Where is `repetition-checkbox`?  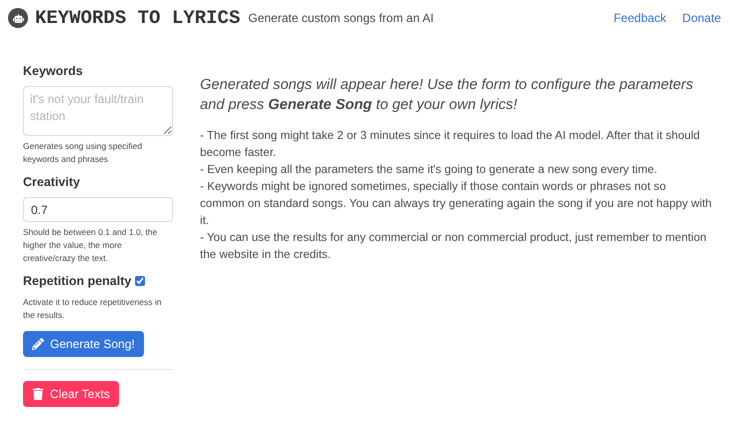
repetition-checkbox is located at coordinates (140, 281).